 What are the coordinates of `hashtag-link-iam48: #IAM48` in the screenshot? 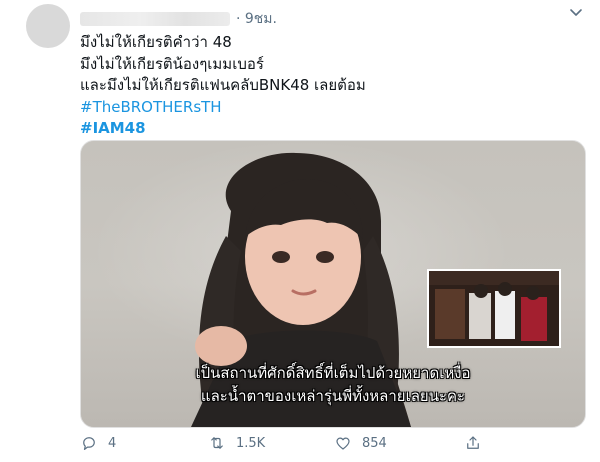 It's located at (320, 129).